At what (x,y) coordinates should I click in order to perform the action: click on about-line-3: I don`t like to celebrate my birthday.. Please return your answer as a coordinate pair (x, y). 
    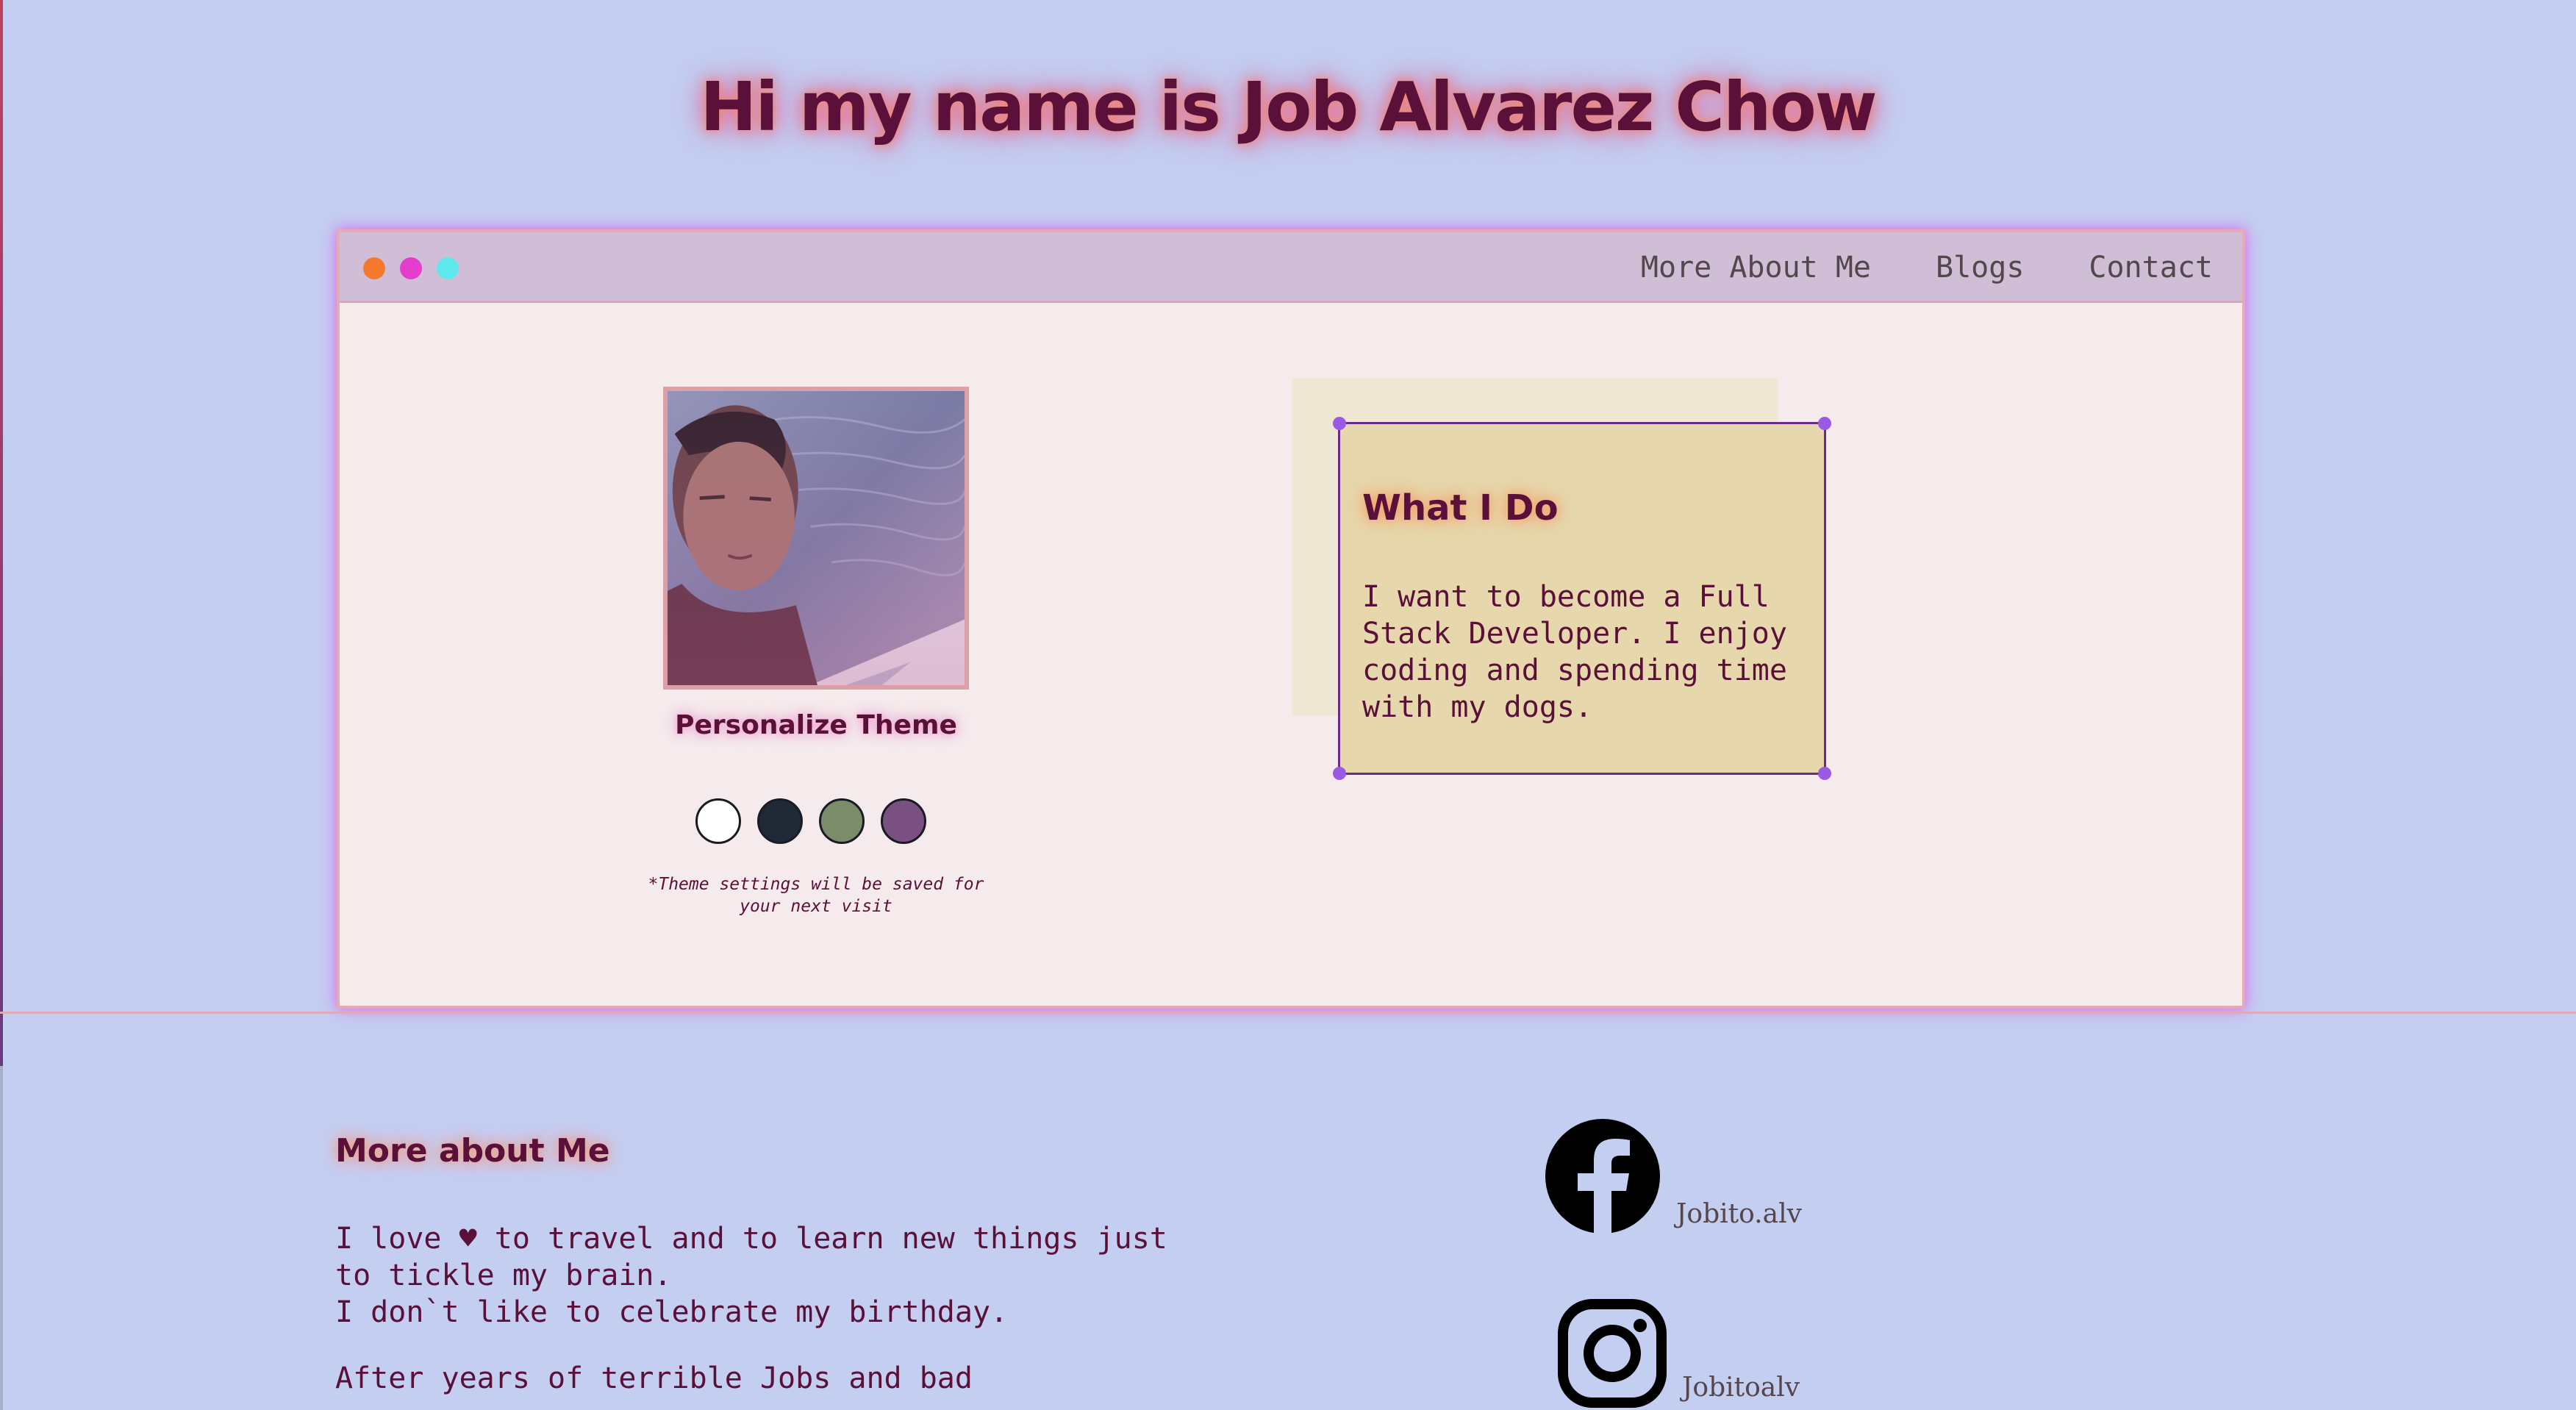
    Looking at the image, I should click on (672, 1312).